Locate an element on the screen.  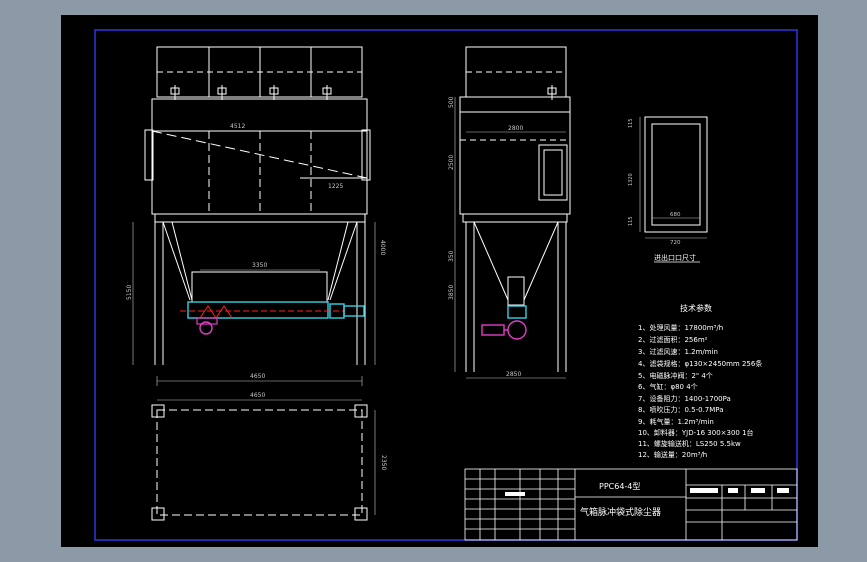
side-dim-top-left: 500 is located at coordinates (451, 102).